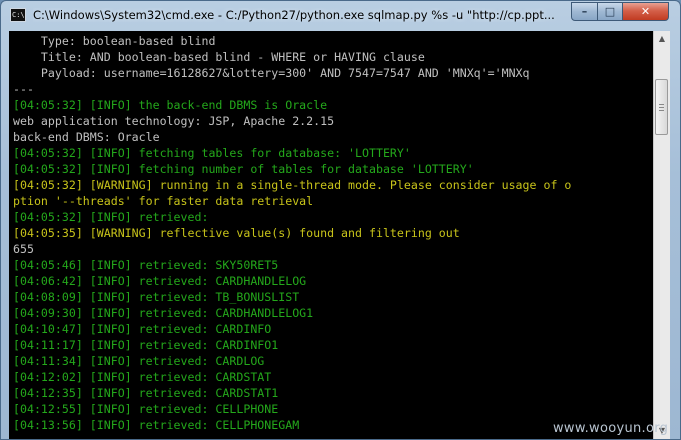 Image resolution: width=681 pixels, height=440 pixels. Describe the element at coordinates (611, 428) in the screenshot. I see `watermark: www.wooyun.org` at that location.